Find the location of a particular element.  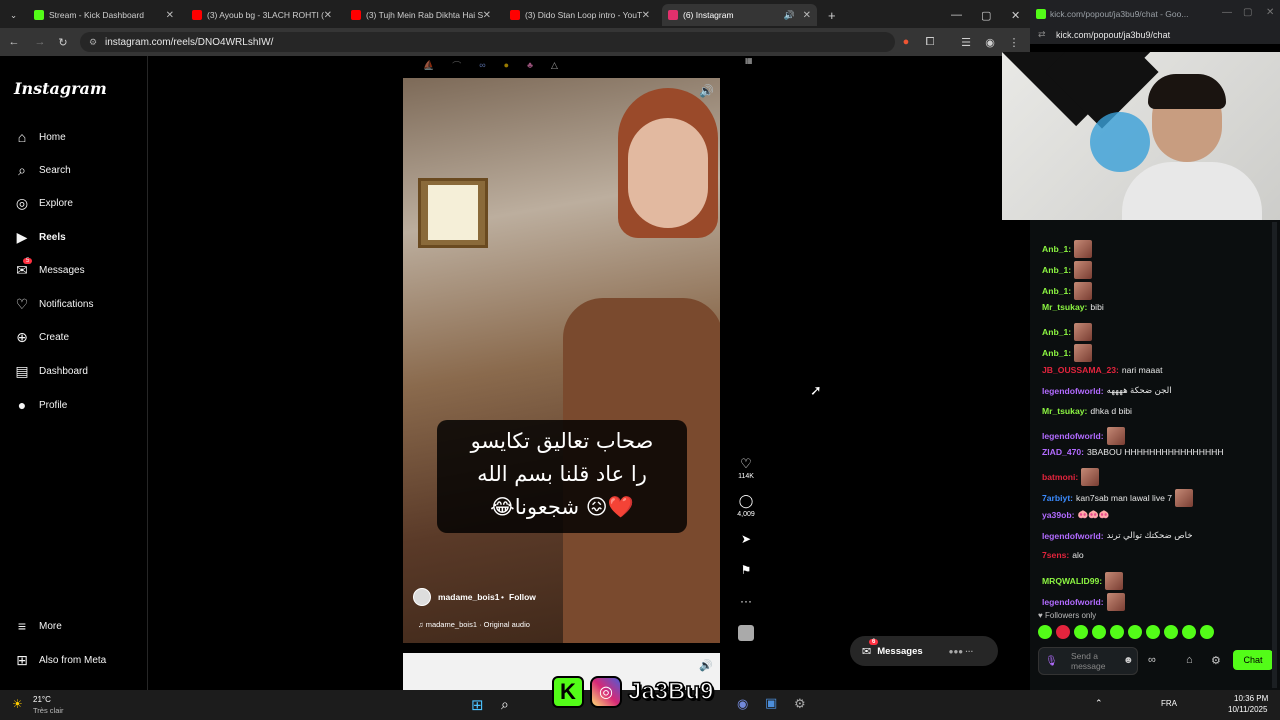

chat-username: 7sens: is located at coordinates (1055, 555).